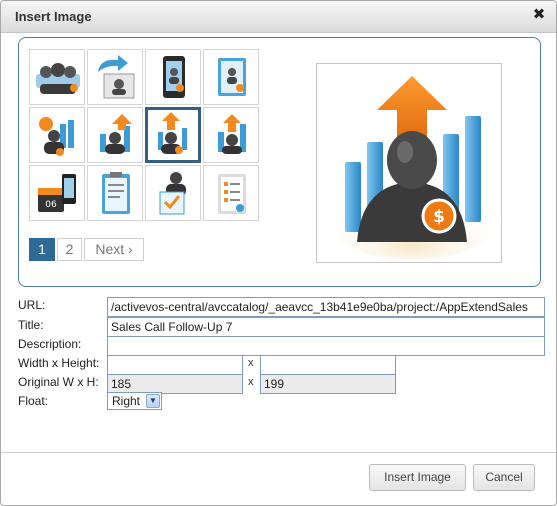 The height and width of the screenshot is (506, 557). I want to click on sales-call-followup-preview-image: $, so click(412, 167).